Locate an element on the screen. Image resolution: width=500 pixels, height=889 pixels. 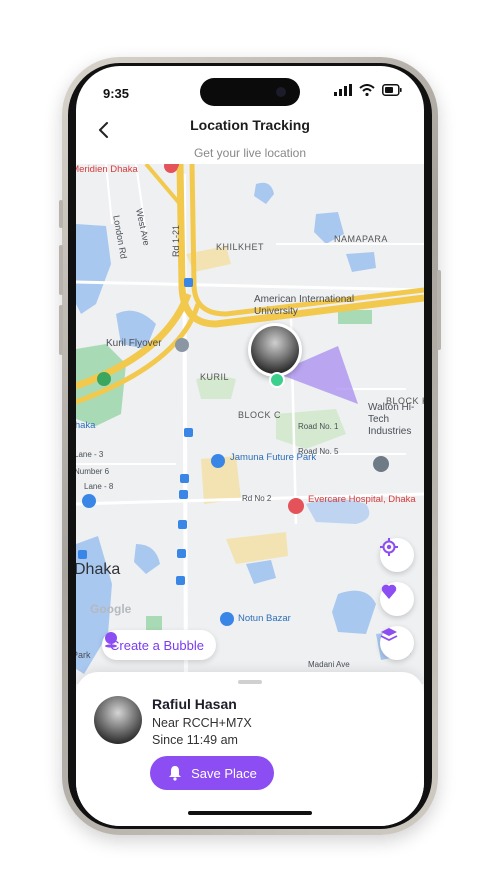
dynamic-island is located at coordinates (250, 92).